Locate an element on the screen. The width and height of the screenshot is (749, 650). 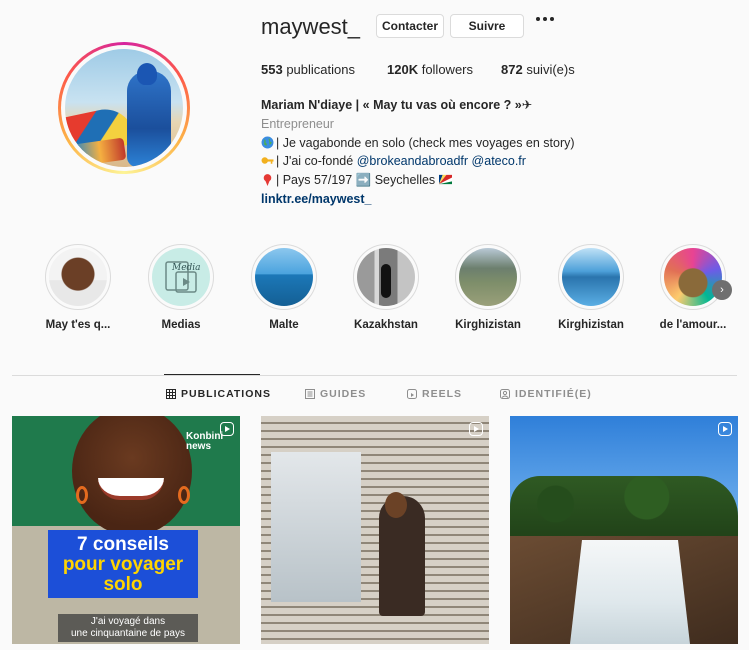
tabs-divider is located at coordinates (374, 375).